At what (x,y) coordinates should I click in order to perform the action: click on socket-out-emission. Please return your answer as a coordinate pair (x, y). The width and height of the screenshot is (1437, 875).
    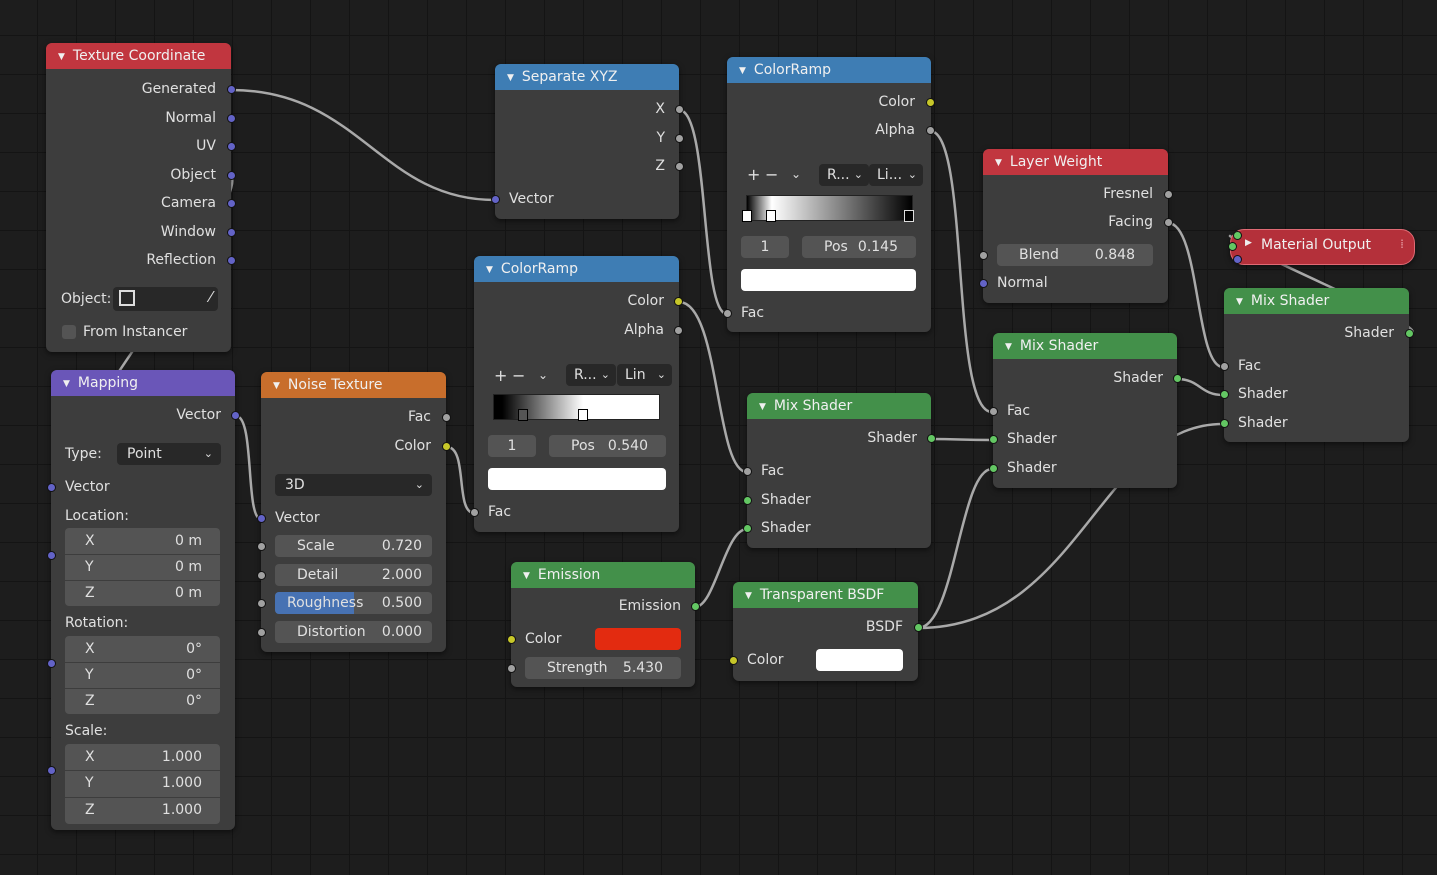
    Looking at the image, I should click on (695, 606).